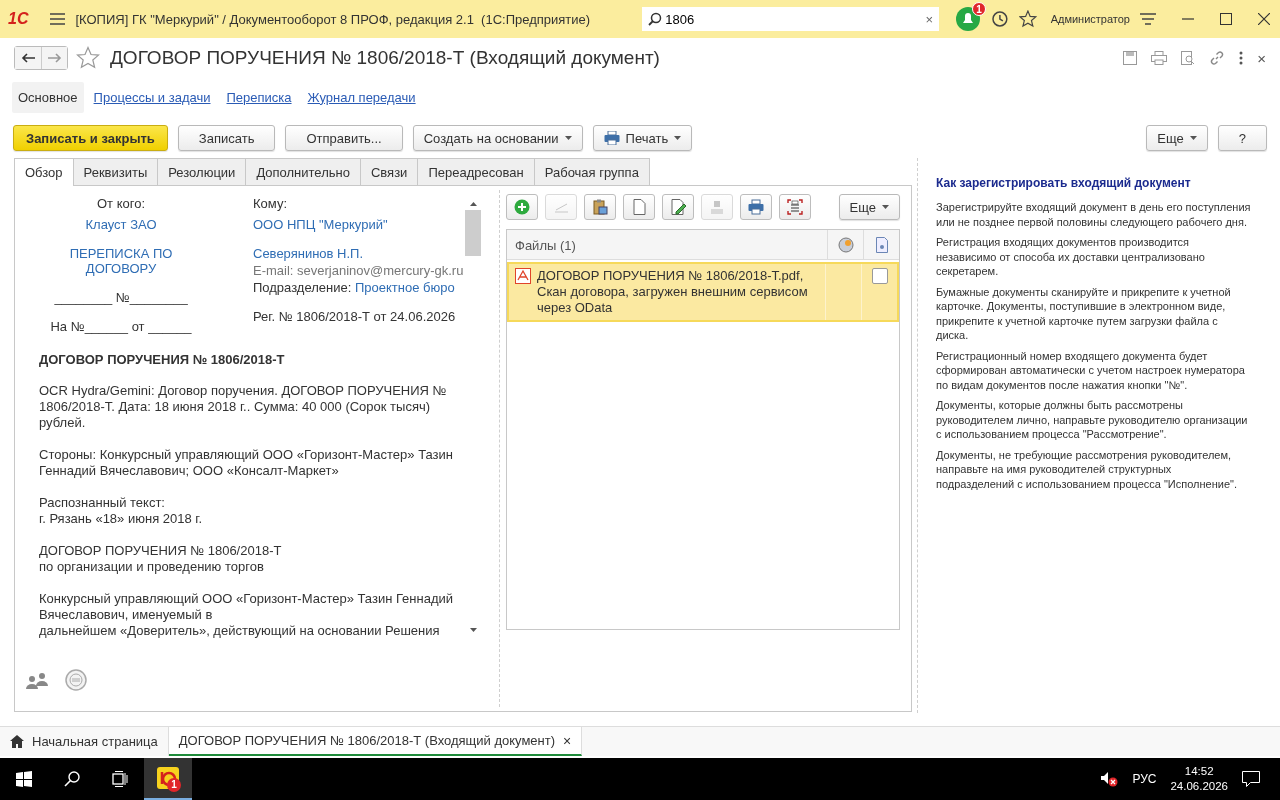  I want to click on clipboard-icon, so click(600, 207).